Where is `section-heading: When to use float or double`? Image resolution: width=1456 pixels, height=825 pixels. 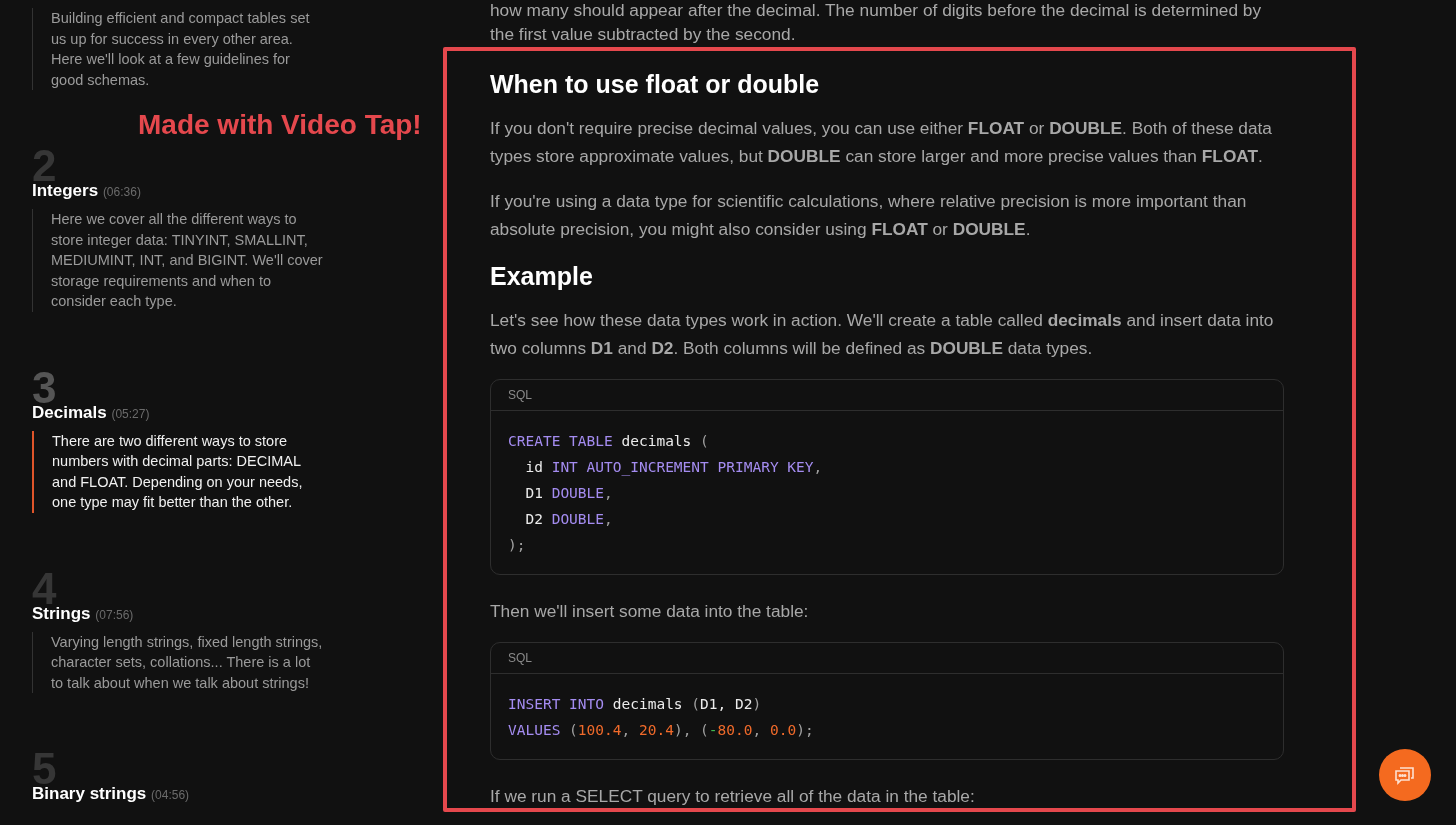
section-heading: When to use float or double is located at coordinates (655, 84).